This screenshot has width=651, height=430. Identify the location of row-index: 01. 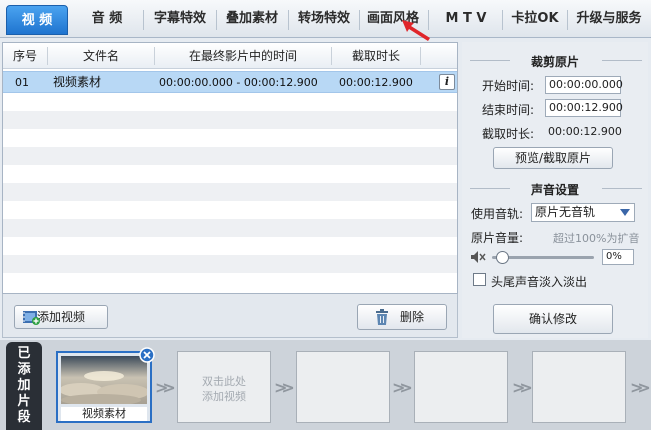
(22, 82).